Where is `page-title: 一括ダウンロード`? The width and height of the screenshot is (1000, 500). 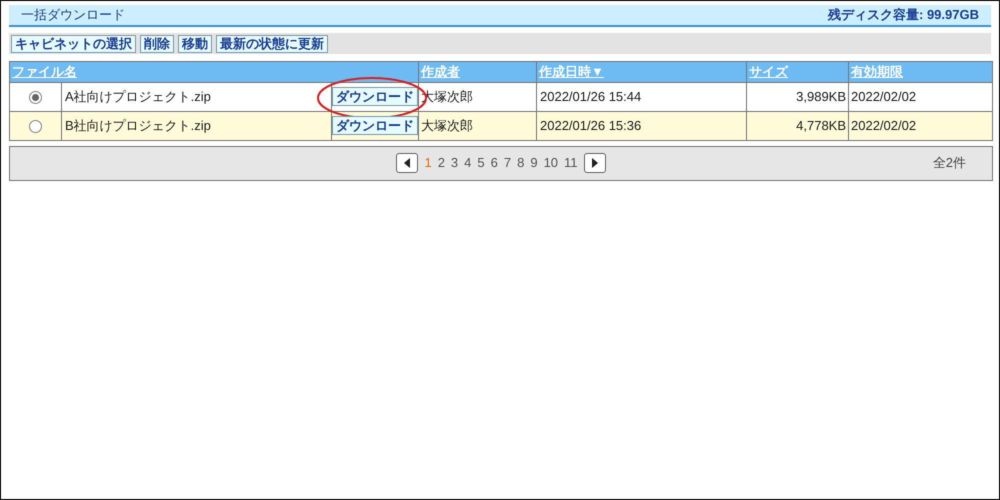 page-title: 一括ダウンロード is located at coordinates (73, 15).